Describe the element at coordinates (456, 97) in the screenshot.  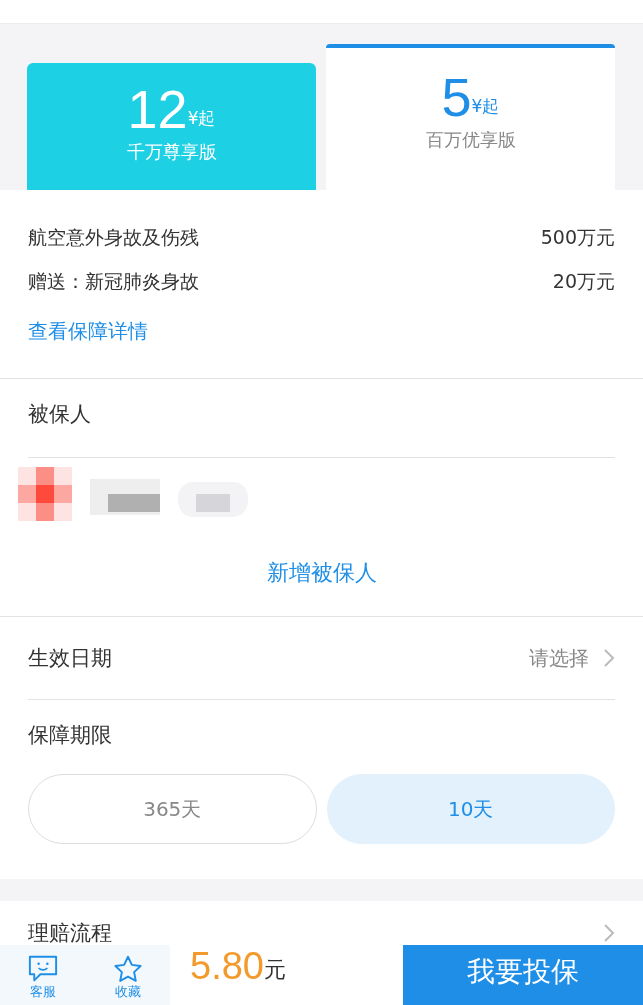
I see `plan-price: 5` at that location.